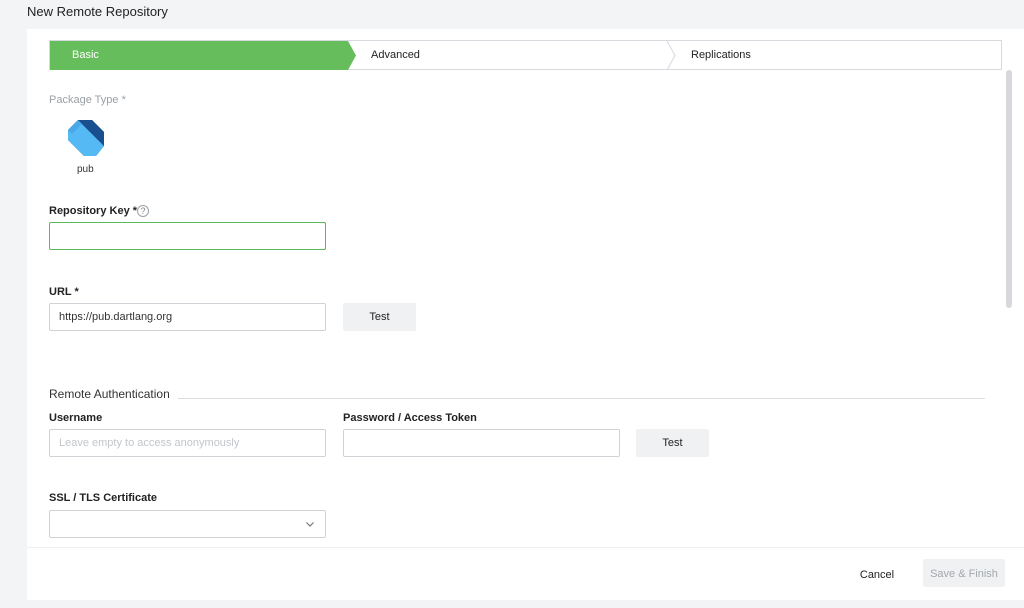 This screenshot has height=608, width=1024. What do you see at coordinates (85, 55) in the screenshot?
I see `step-basic: Basic` at bounding box center [85, 55].